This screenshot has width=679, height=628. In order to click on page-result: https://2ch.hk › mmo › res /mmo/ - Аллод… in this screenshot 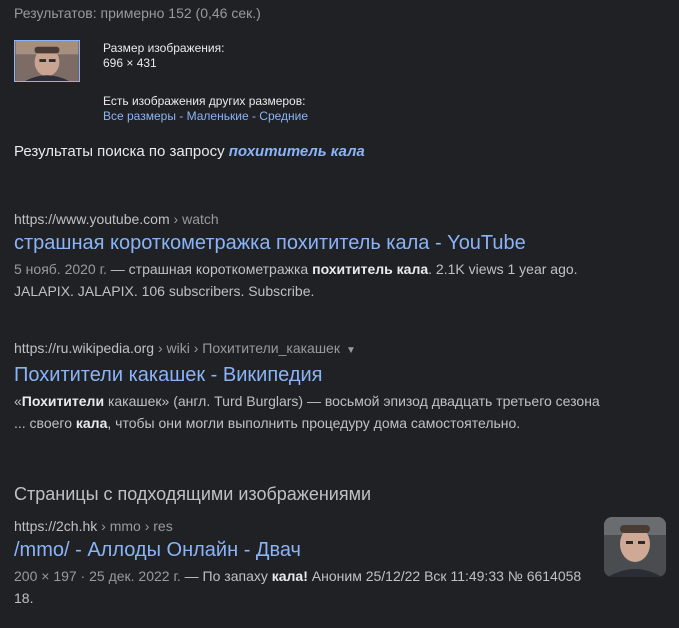, I will do `click(304, 563)`.